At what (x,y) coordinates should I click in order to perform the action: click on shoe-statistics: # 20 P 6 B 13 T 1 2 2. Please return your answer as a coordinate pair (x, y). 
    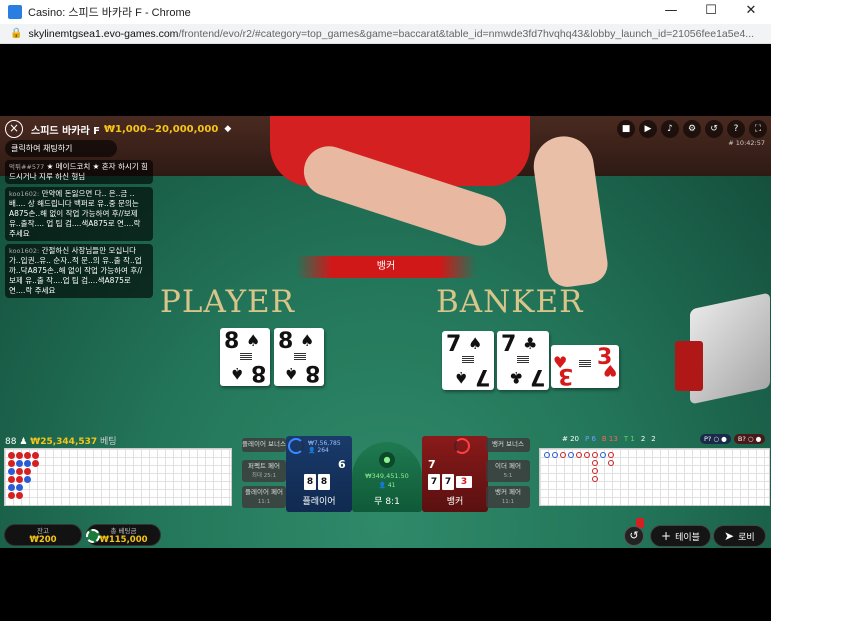
    Looking at the image, I should click on (609, 439).